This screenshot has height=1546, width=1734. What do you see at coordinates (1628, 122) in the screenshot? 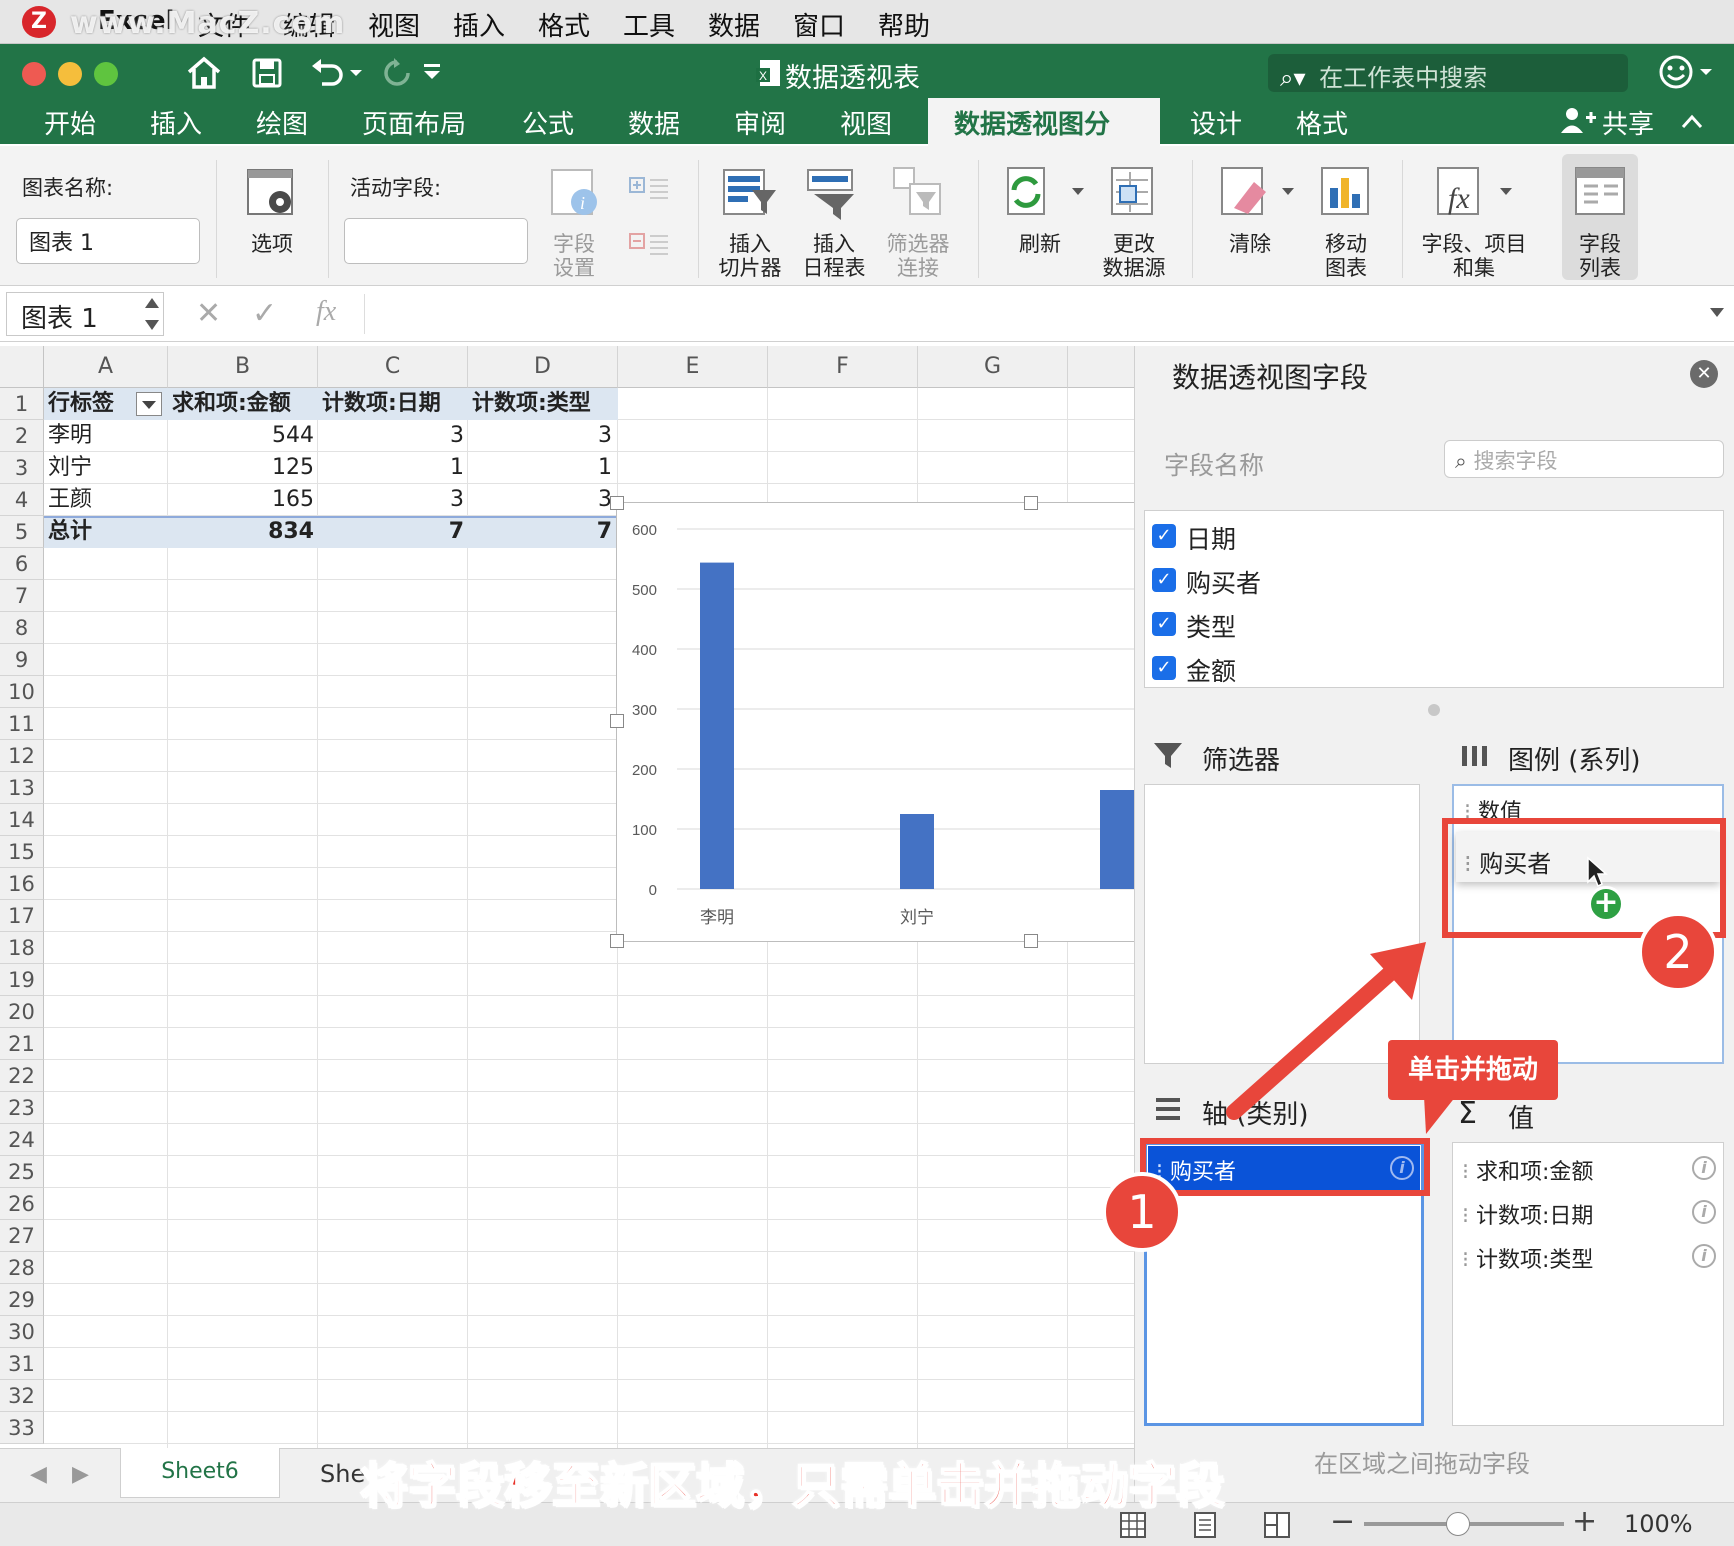
I see `share-button: 共享` at bounding box center [1628, 122].